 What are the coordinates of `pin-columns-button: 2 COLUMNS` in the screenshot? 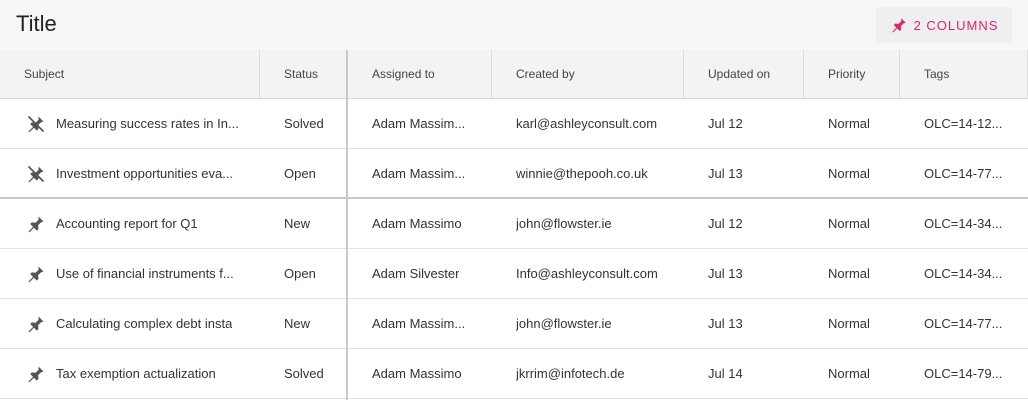 It's located at (944, 25).